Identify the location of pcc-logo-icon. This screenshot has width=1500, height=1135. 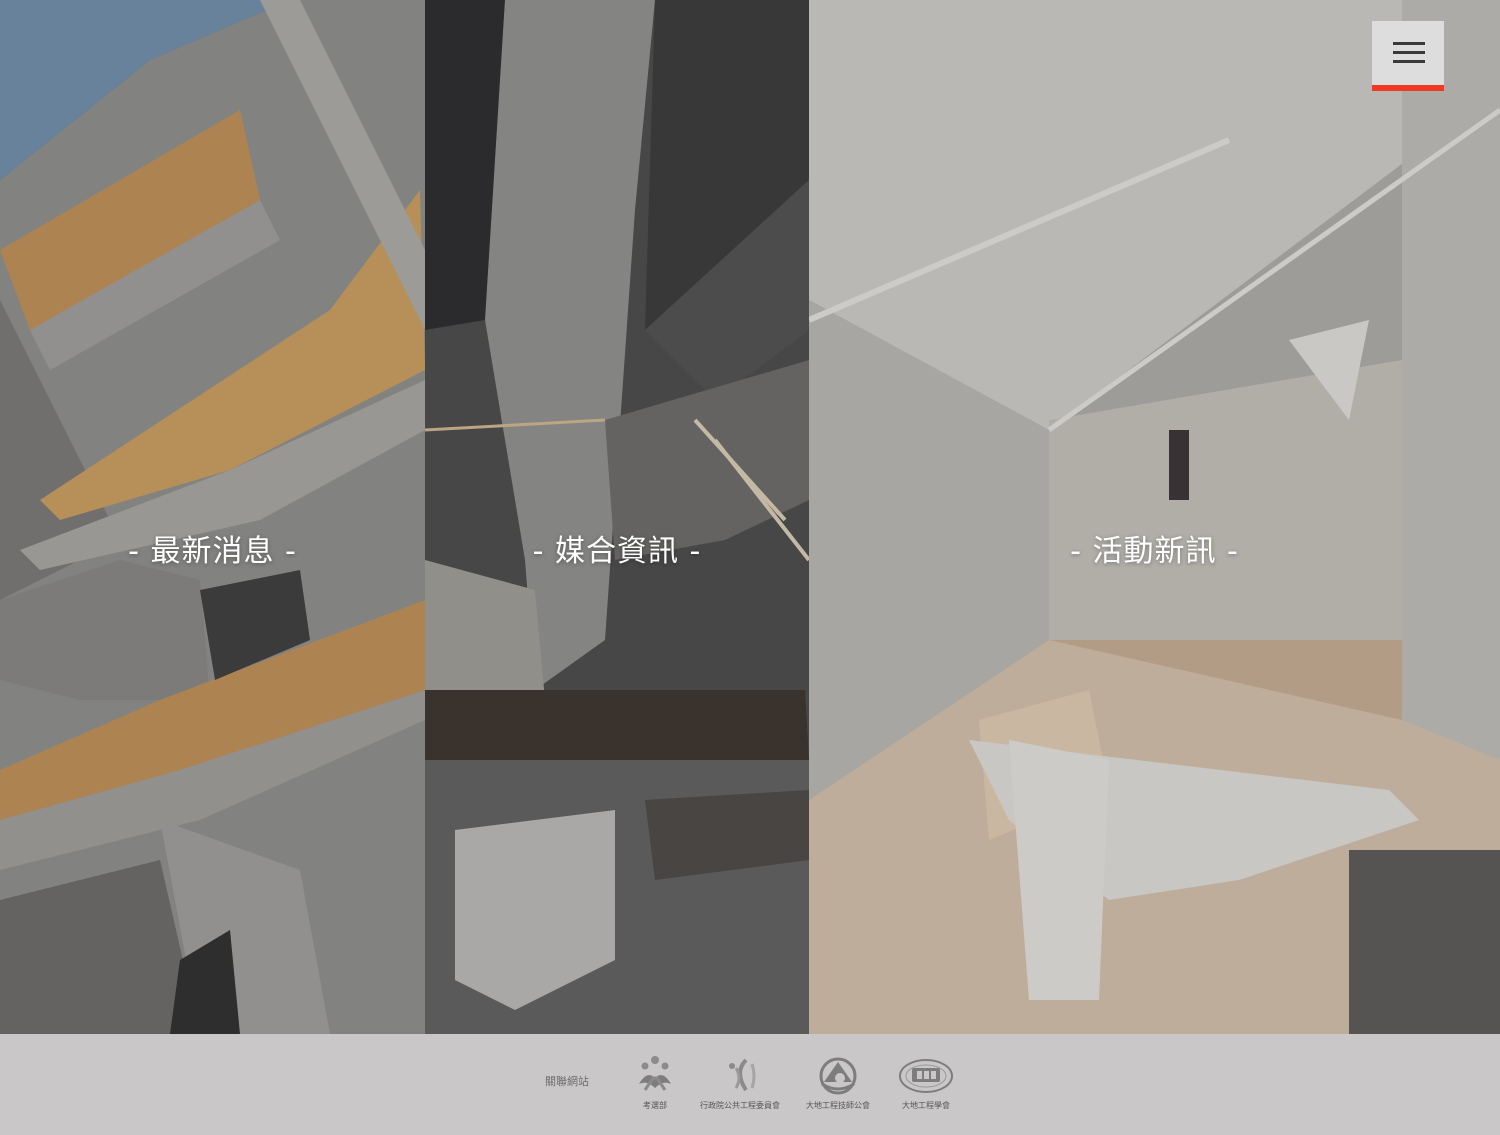
(742, 1075).